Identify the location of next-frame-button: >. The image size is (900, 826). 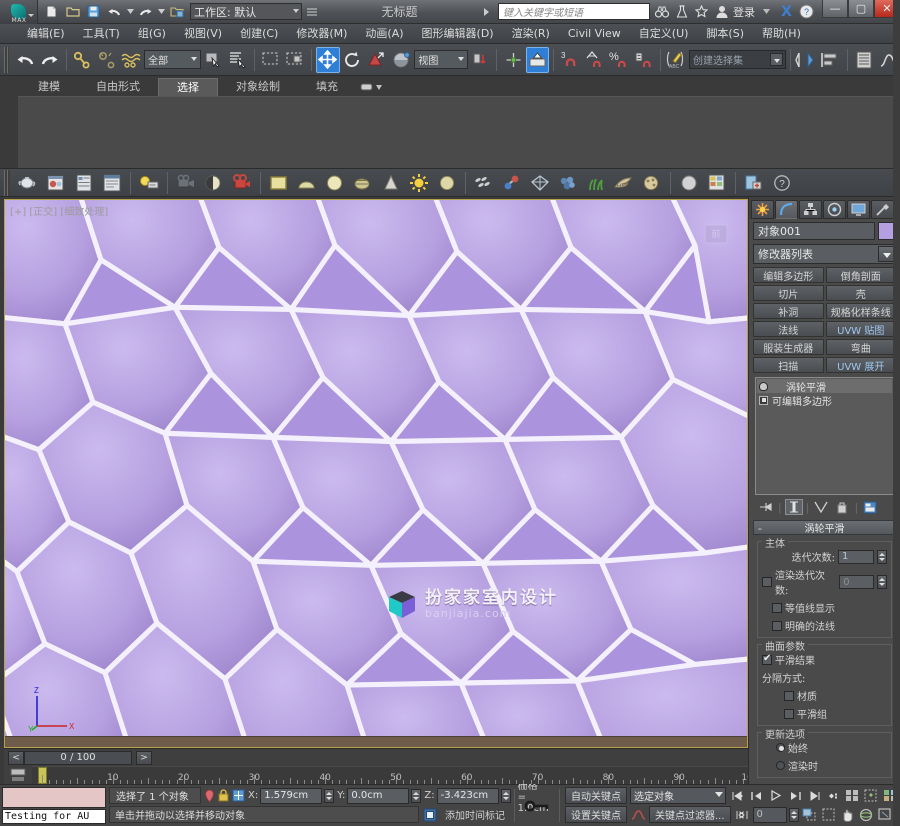
(144, 757).